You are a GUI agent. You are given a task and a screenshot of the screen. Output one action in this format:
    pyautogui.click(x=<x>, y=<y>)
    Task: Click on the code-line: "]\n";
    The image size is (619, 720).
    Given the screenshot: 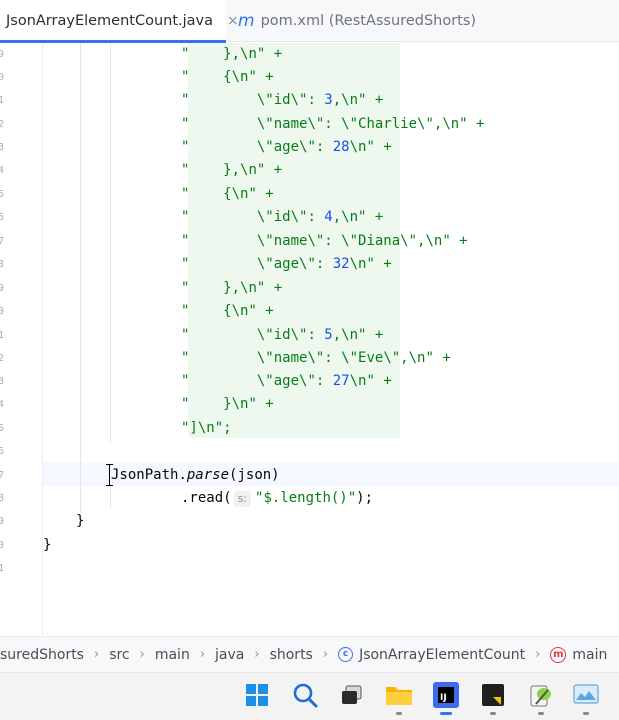 What is the action you would take?
    pyautogui.click(x=206, y=428)
    